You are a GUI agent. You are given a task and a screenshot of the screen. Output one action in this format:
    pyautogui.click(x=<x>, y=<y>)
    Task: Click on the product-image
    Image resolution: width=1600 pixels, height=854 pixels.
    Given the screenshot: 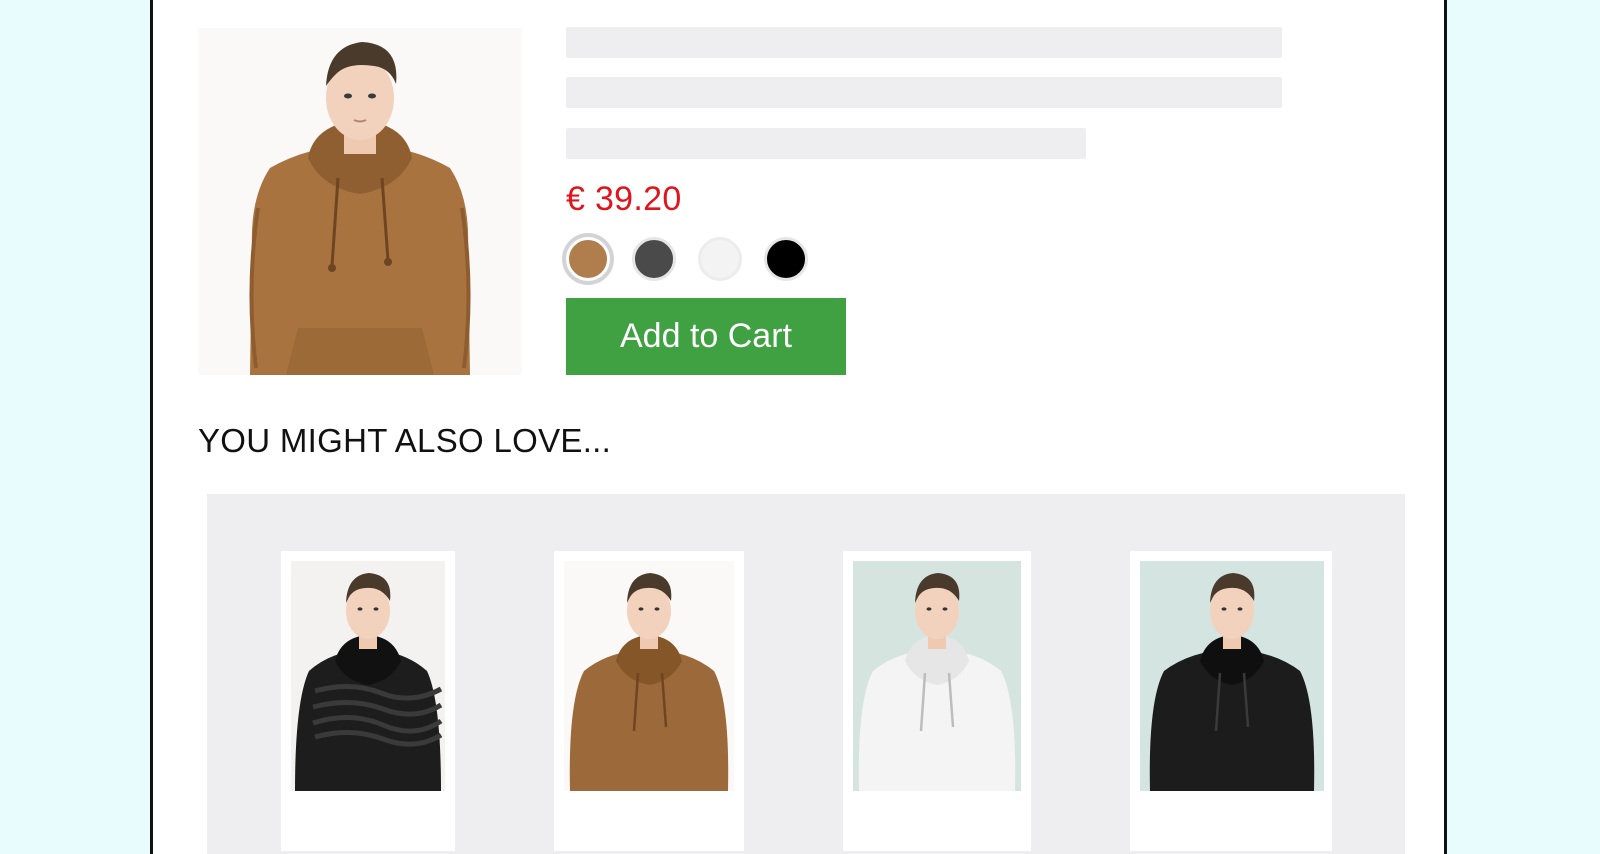 What is the action you would take?
    pyautogui.click(x=360, y=201)
    